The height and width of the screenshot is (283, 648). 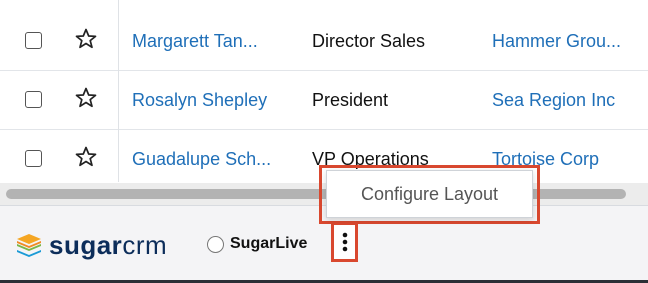 What do you see at coordinates (369, 41) in the screenshot?
I see `contact-title: Director Sales` at bounding box center [369, 41].